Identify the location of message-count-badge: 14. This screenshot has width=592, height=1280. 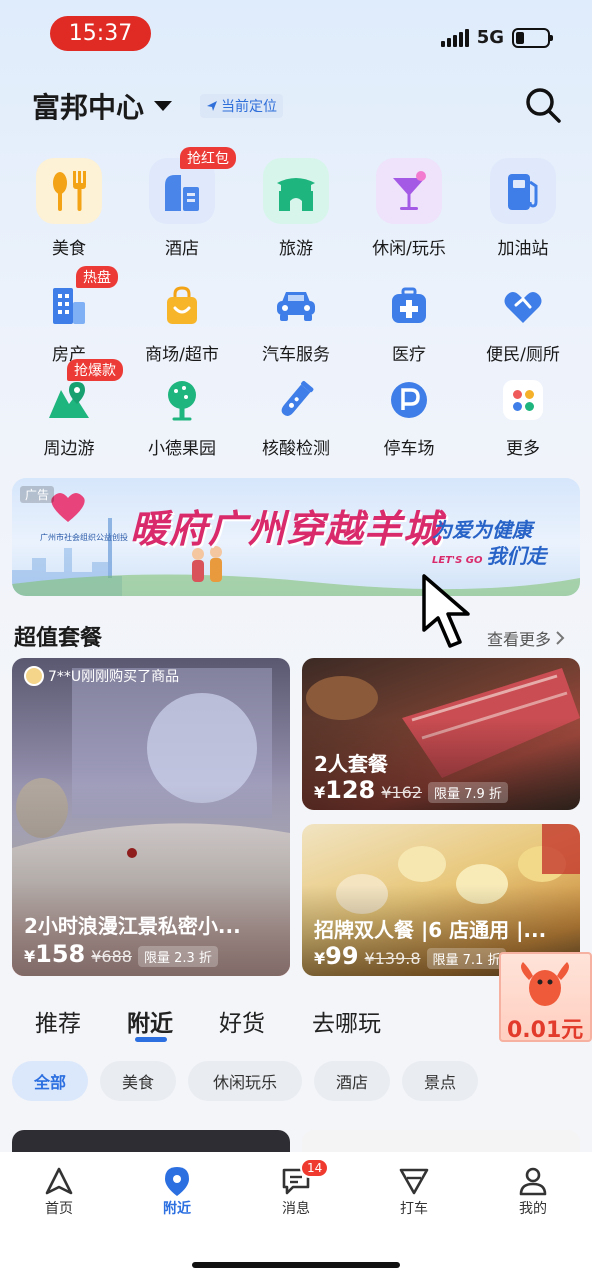
(315, 1168).